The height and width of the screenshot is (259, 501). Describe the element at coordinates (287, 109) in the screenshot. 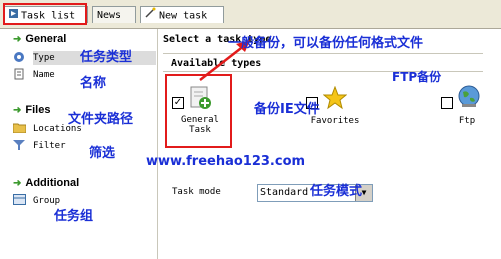

I see `annotation-favorites: 备份IE文件` at that location.